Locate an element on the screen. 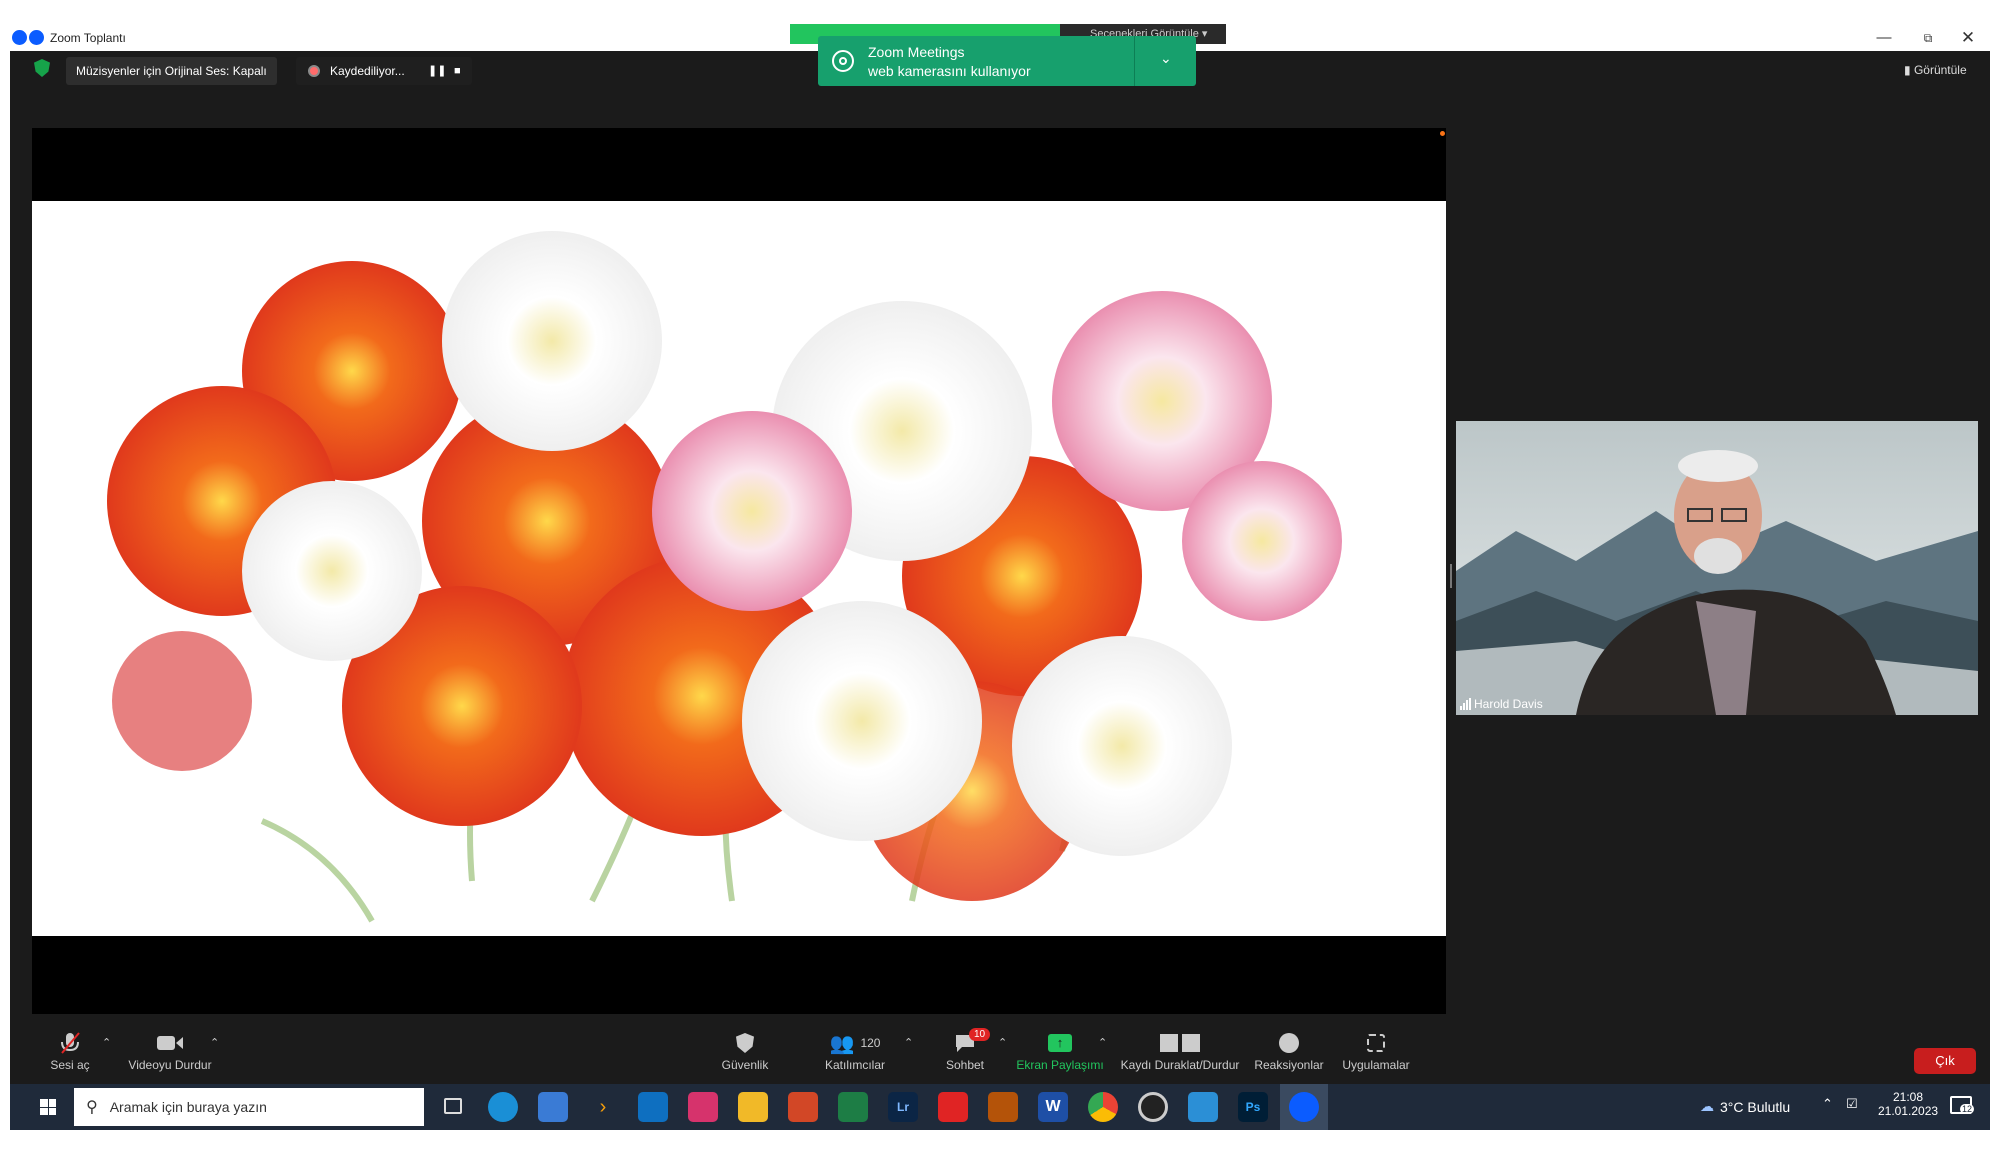 Image resolution: width=2000 pixels, height=1151 pixels. zoom-icon is located at coordinates (1304, 1107).